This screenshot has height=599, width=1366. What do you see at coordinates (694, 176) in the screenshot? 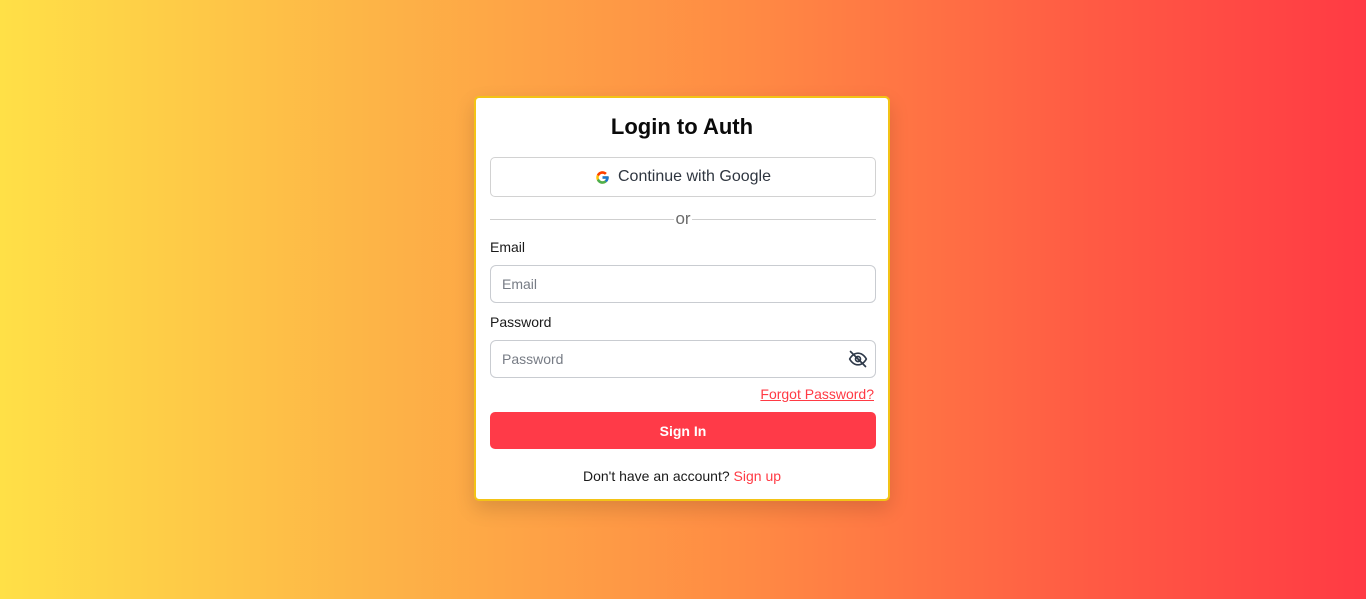
I see `google-button-label: Continue with Google` at bounding box center [694, 176].